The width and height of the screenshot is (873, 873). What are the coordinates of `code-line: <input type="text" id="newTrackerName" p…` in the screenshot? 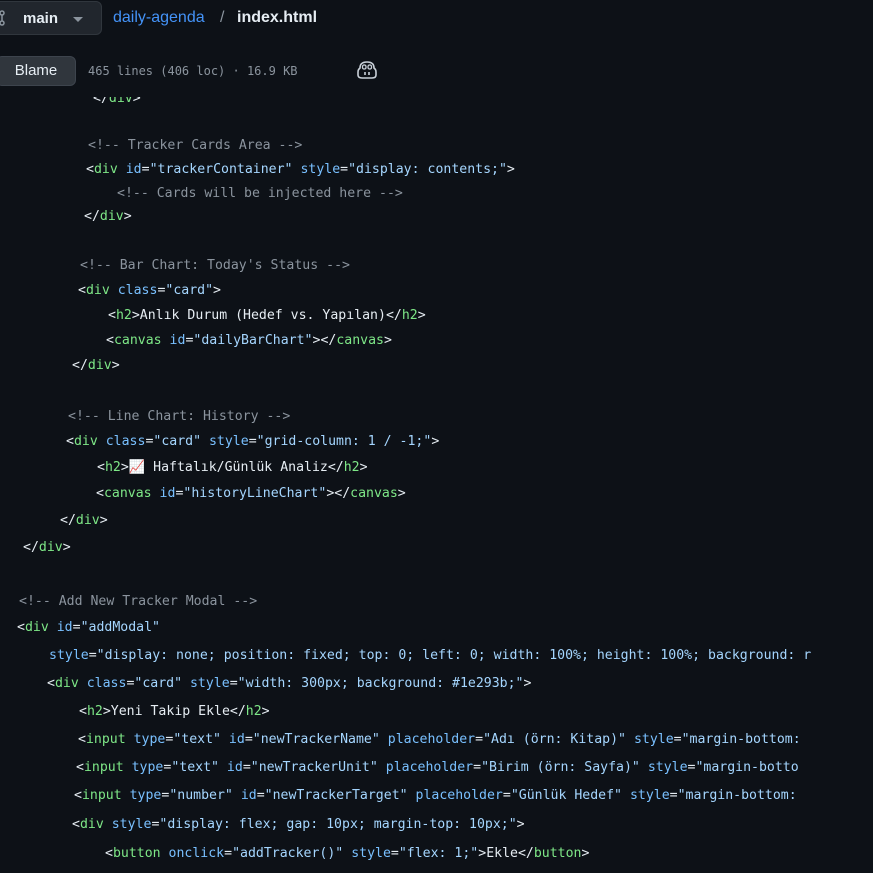 It's located at (439, 739).